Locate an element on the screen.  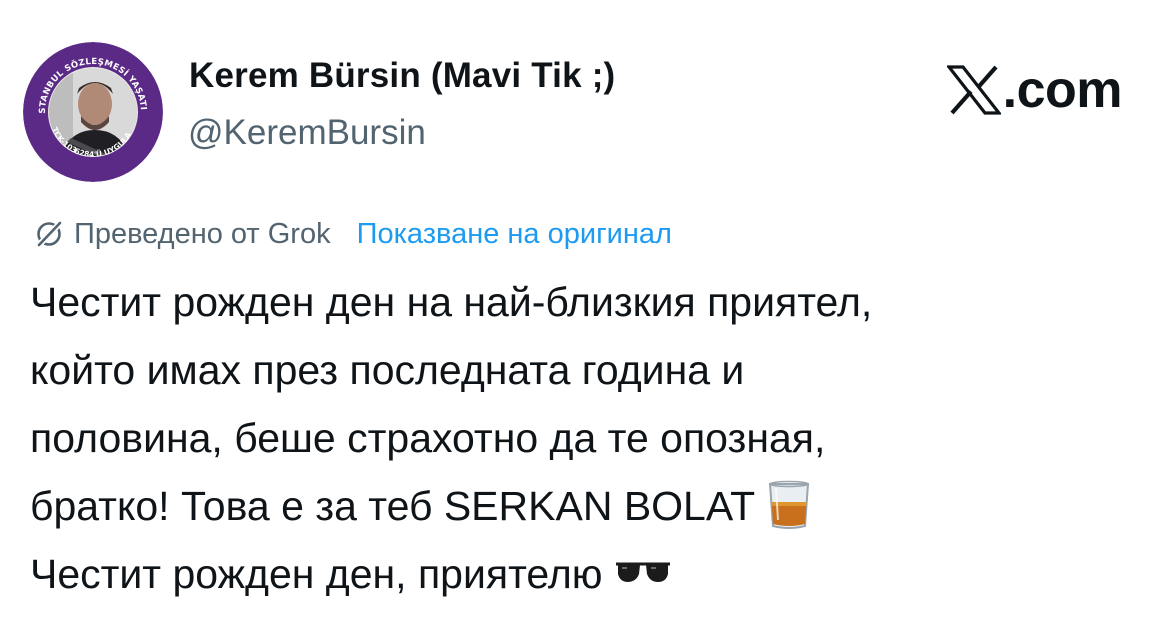
tumbler-glass-icon is located at coordinates (789, 505).